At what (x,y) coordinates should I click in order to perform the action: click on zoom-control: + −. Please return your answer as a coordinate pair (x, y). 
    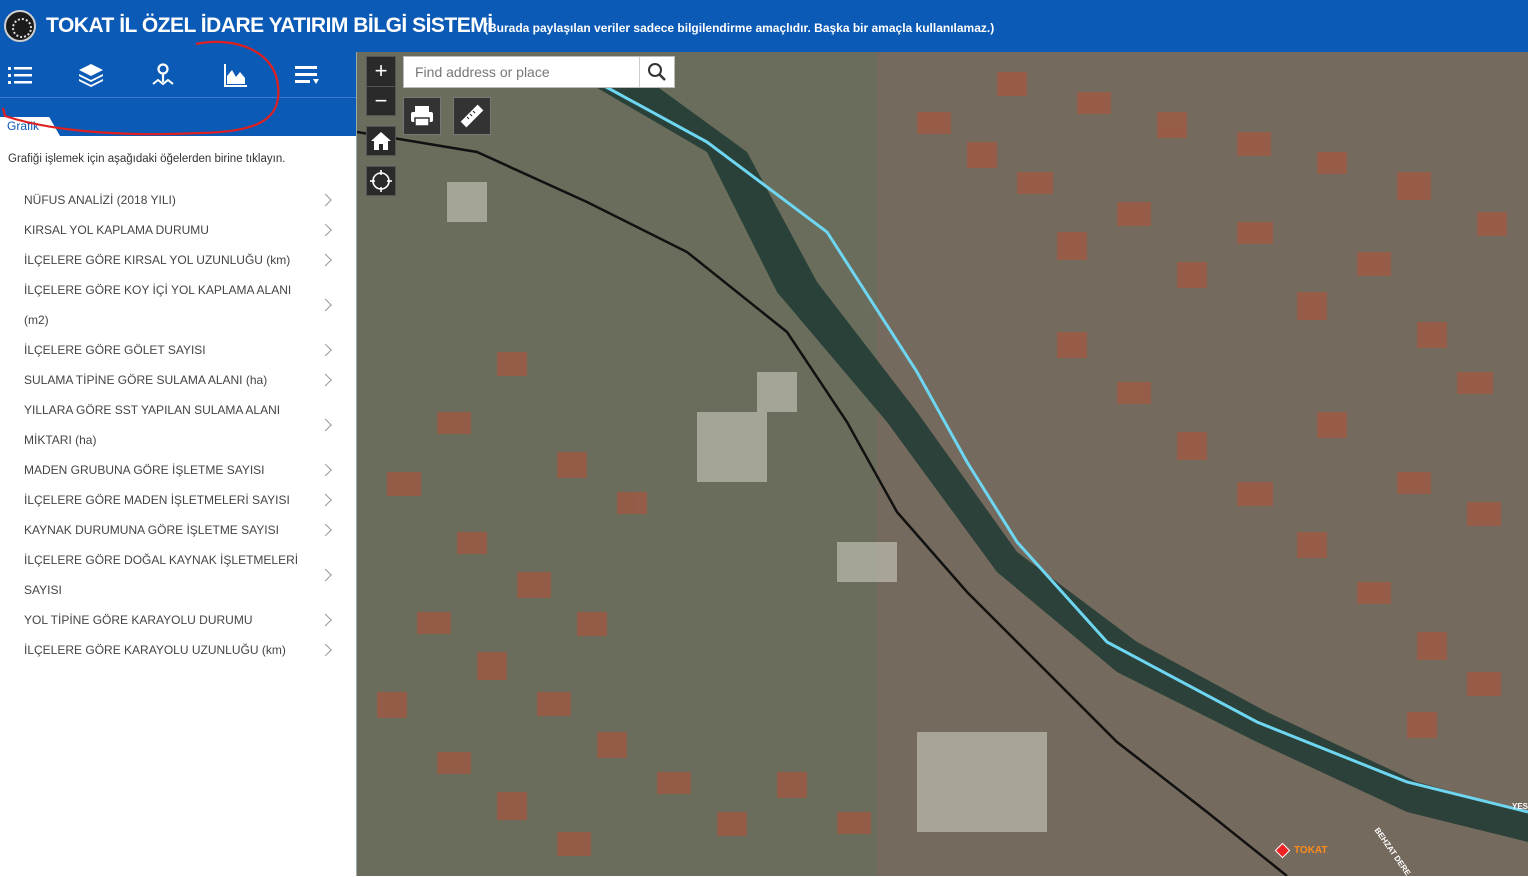
    Looking at the image, I should click on (381, 86).